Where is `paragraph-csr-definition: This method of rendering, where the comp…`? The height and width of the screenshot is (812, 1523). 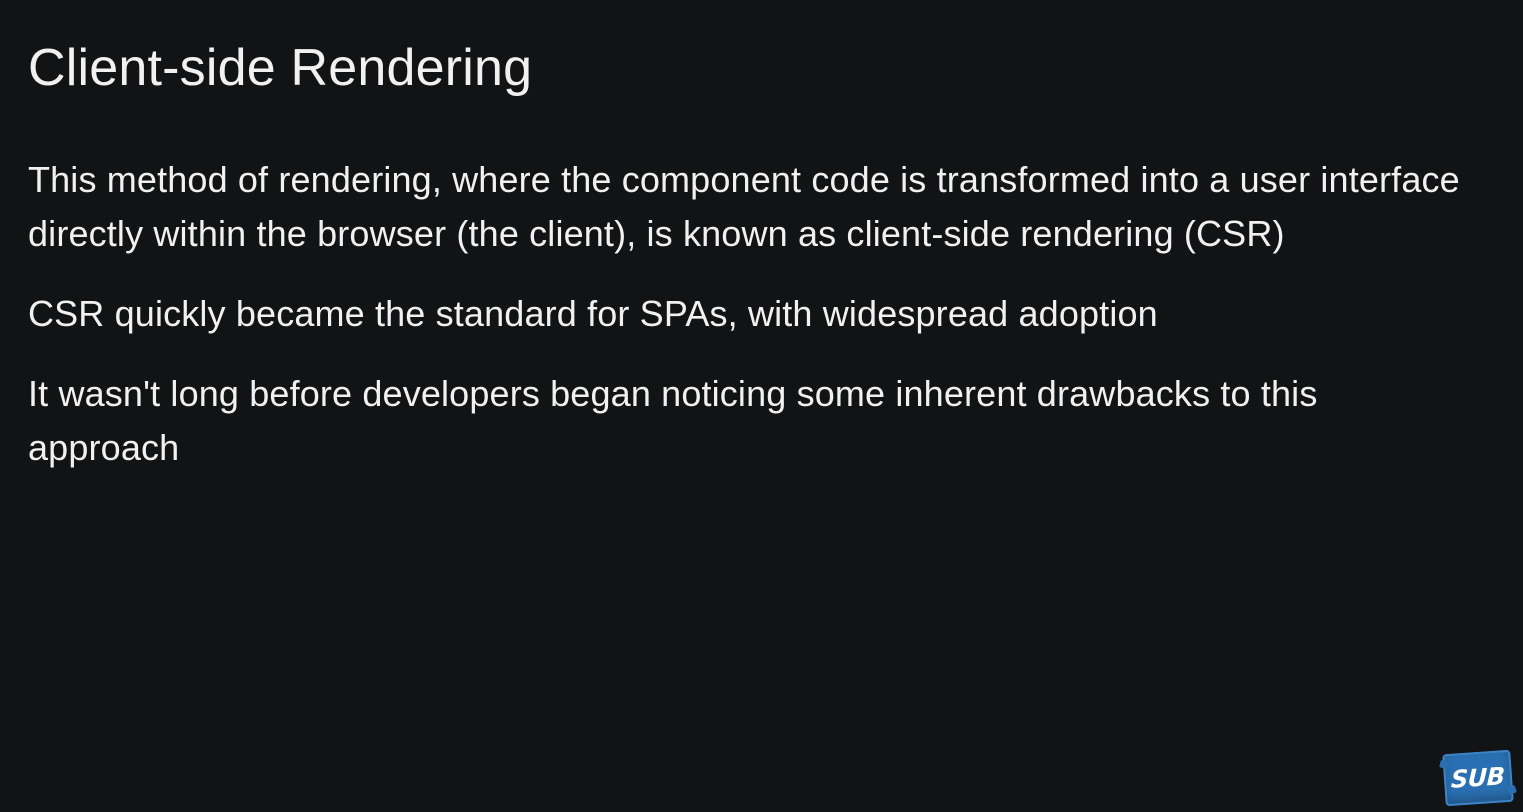 paragraph-csr-definition: This method of rendering, where the comp… is located at coordinates (744, 206).